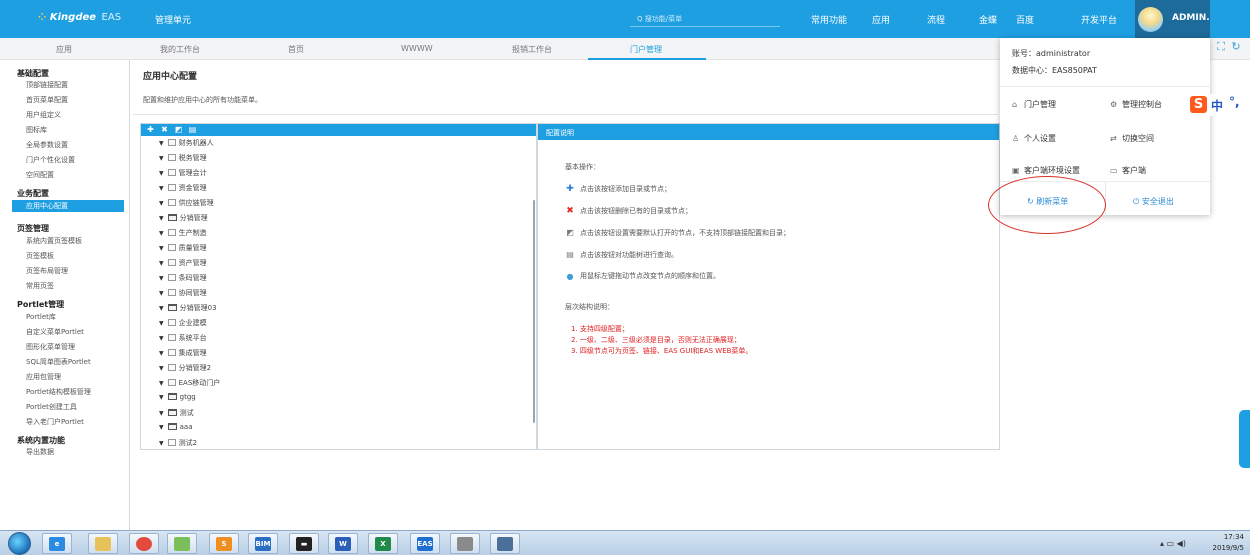 Image resolution: width=1250 pixels, height=555 pixels. Describe the element at coordinates (1221, 47) in the screenshot. I see `fullscreen-icon: ⛶` at that location.